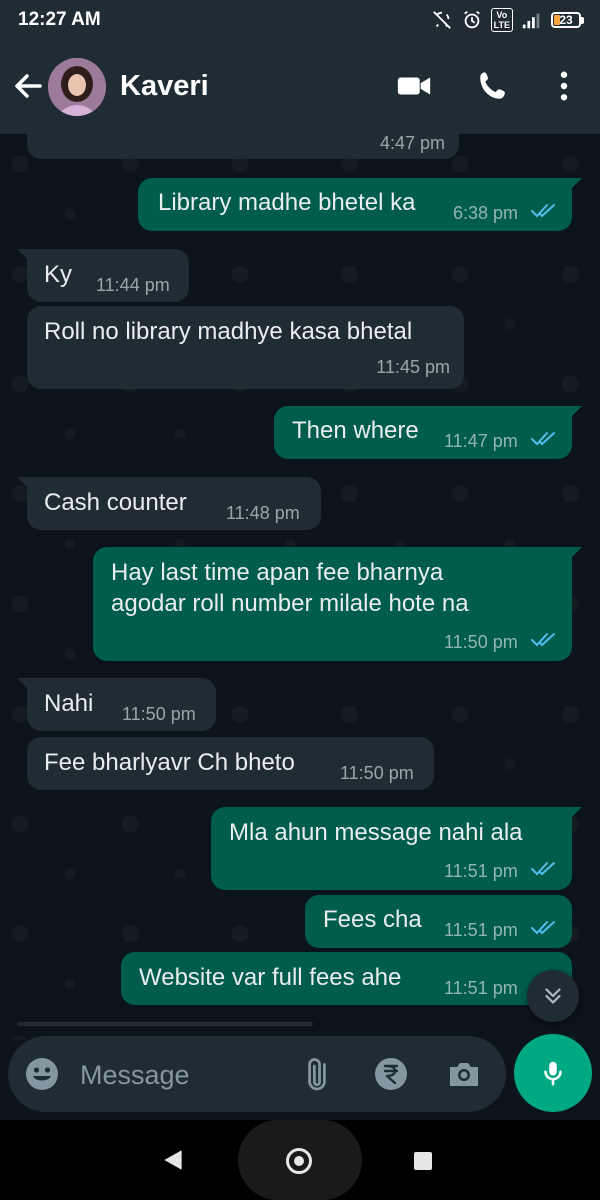  I want to click on message-outgoing: Fees cha 11:51 pm, so click(438, 921).